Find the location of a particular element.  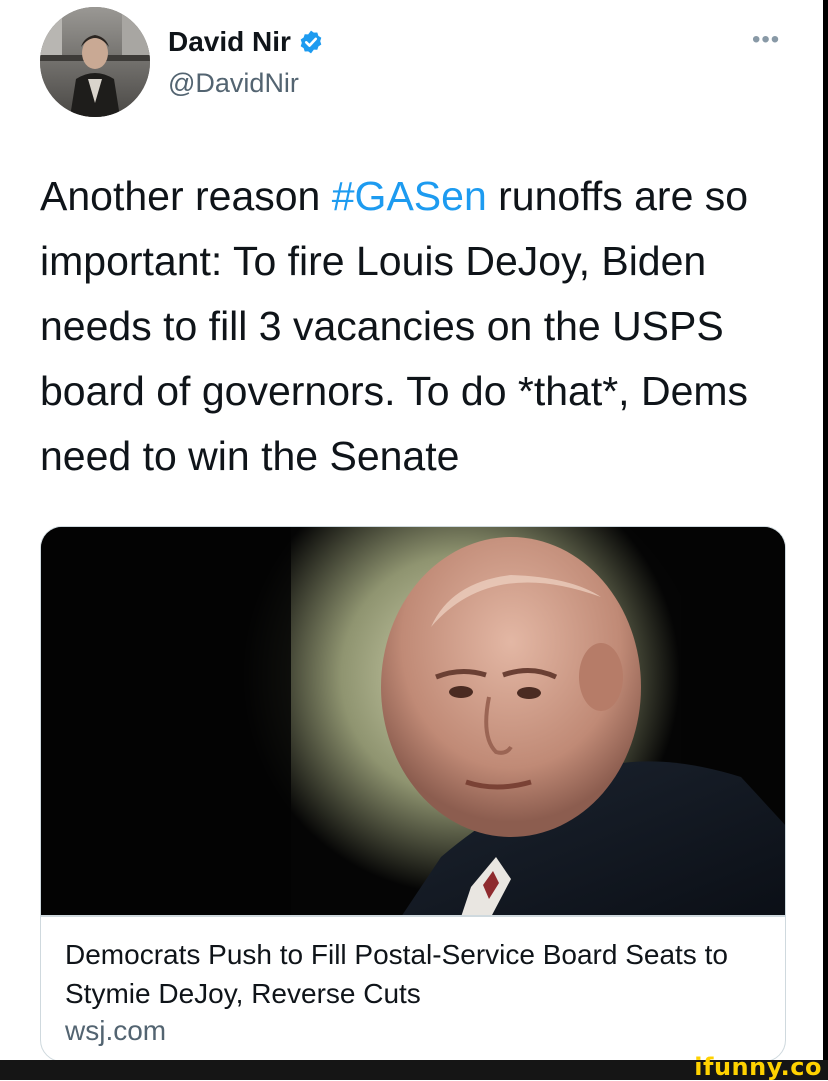

avatar is located at coordinates (95, 62).